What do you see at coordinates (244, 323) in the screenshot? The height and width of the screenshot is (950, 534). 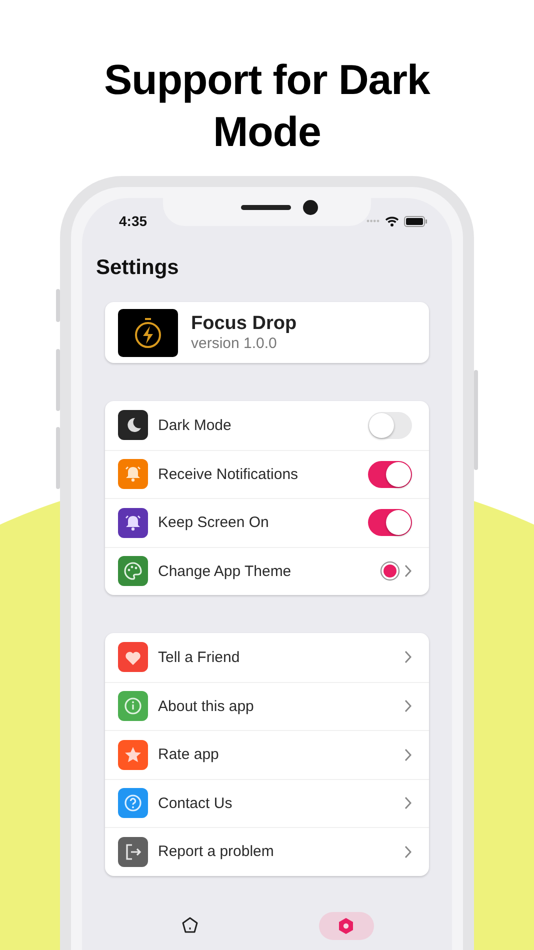 I see `app-name: Focus Drop` at bounding box center [244, 323].